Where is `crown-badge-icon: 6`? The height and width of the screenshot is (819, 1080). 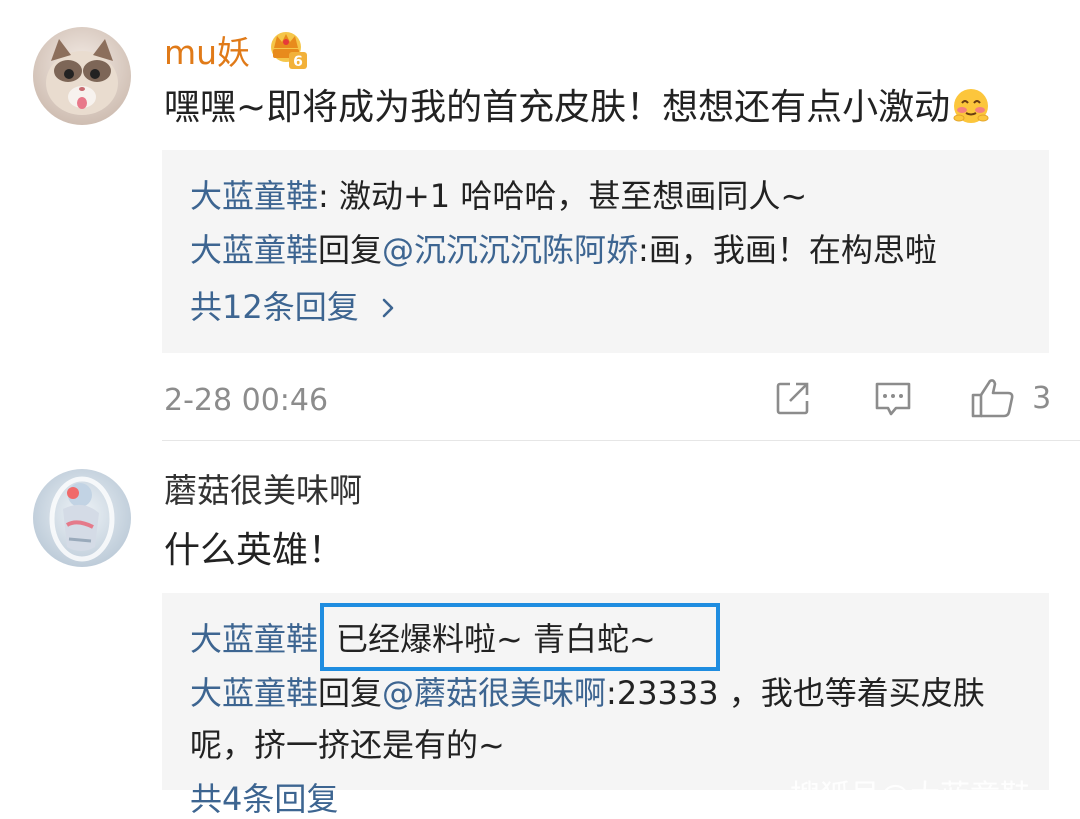 crown-badge-icon: 6 is located at coordinates (288, 54).